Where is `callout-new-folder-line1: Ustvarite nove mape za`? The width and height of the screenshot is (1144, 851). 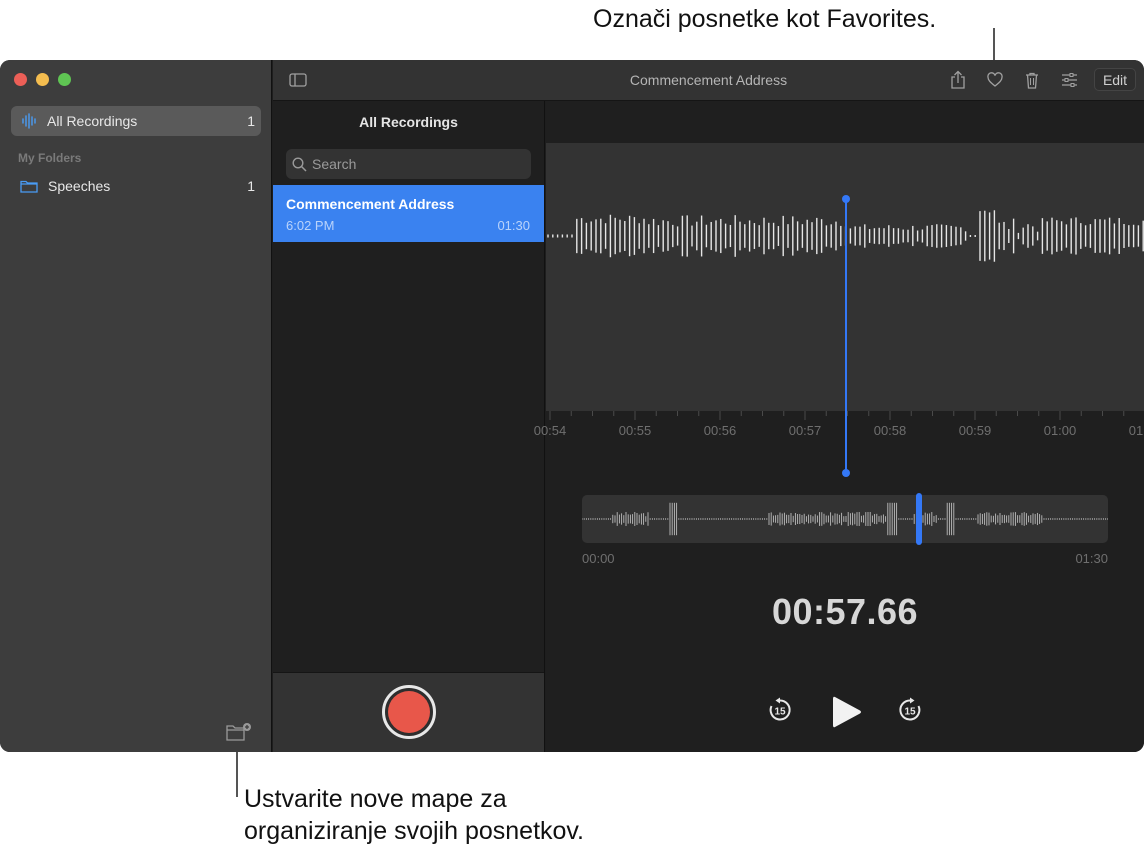
callout-new-folder-line1: Ustvarite nove mape za is located at coordinates (375, 799).